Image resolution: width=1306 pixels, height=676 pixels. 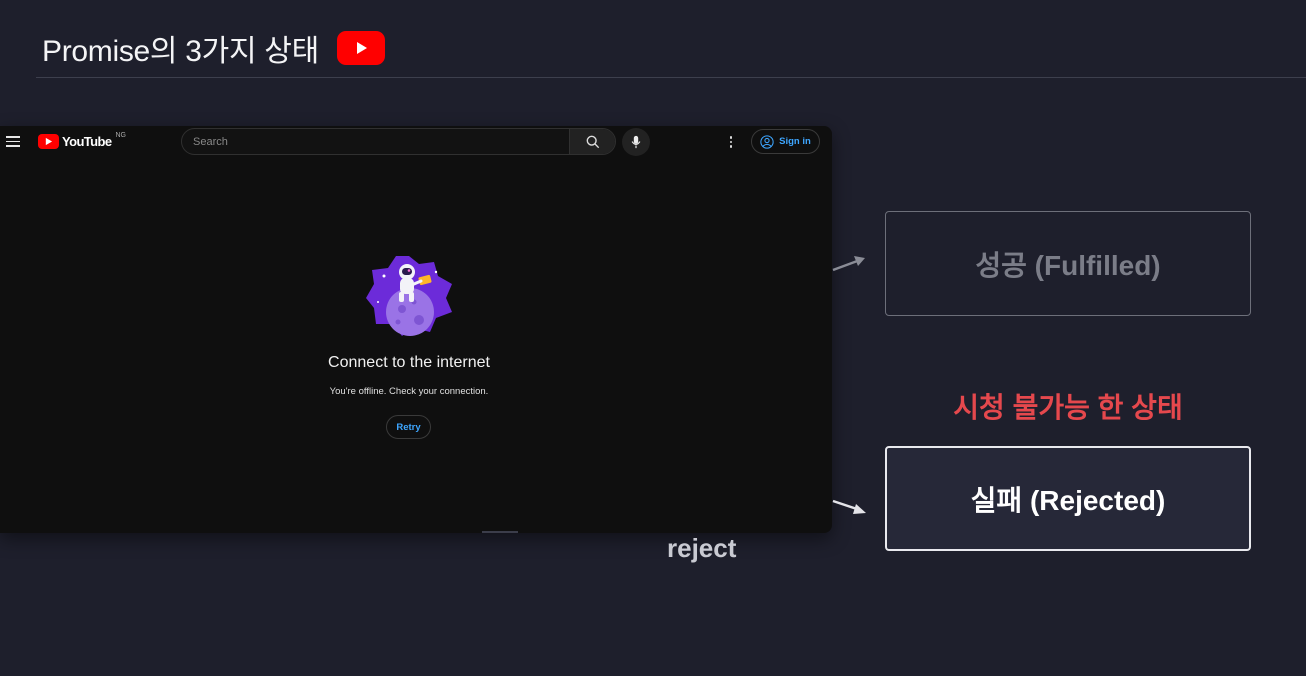 What do you see at coordinates (409, 391) in the screenshot?
I see `offline-message: You're offline. Check your connection.` at bounding box center [409, 391].